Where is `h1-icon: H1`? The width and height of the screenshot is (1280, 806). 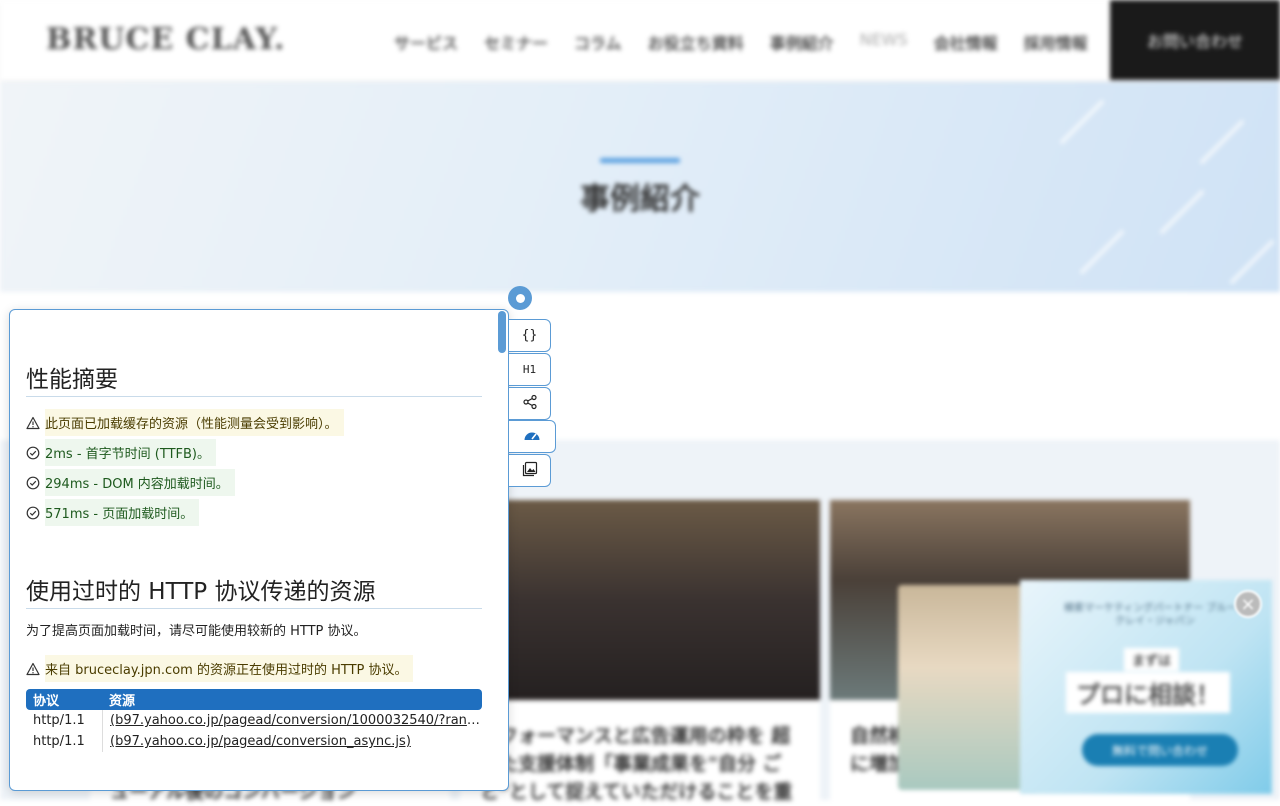
h1-icon: H1 is located at coordinates (529, 369).